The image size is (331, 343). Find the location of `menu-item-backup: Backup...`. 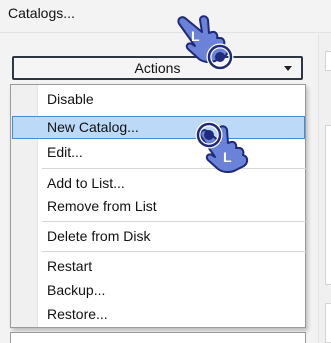

menu-item-backup: Backup... is located at coordinates (158, 290).